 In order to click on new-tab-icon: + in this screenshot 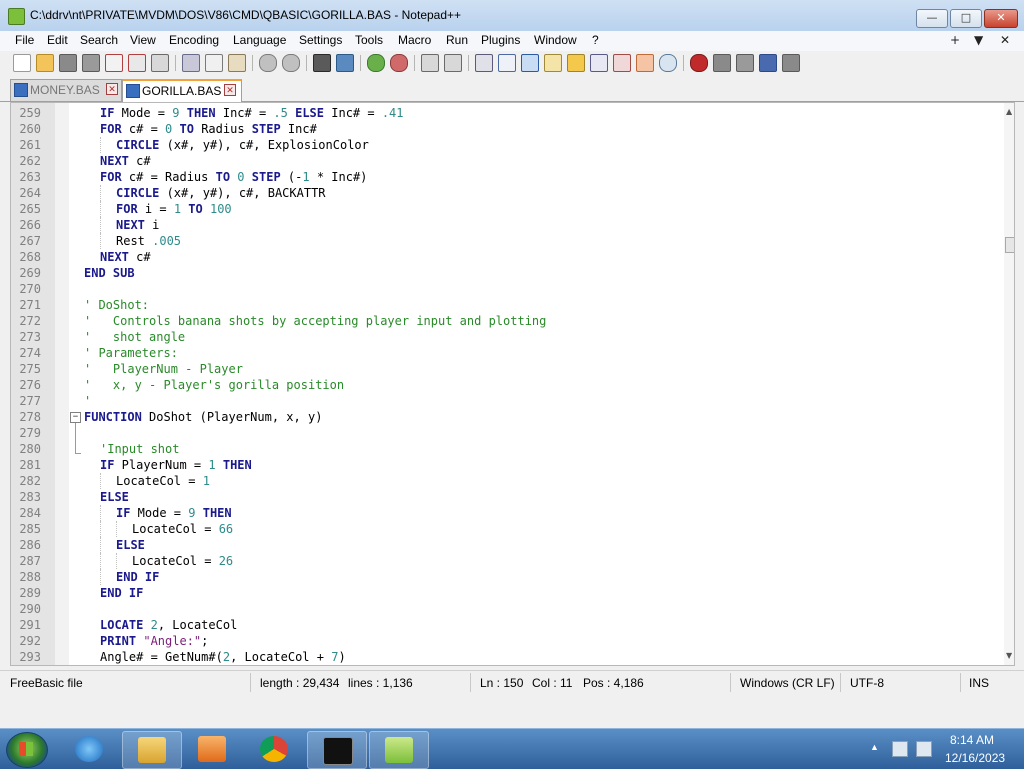, I will do `click(955, 40)`.